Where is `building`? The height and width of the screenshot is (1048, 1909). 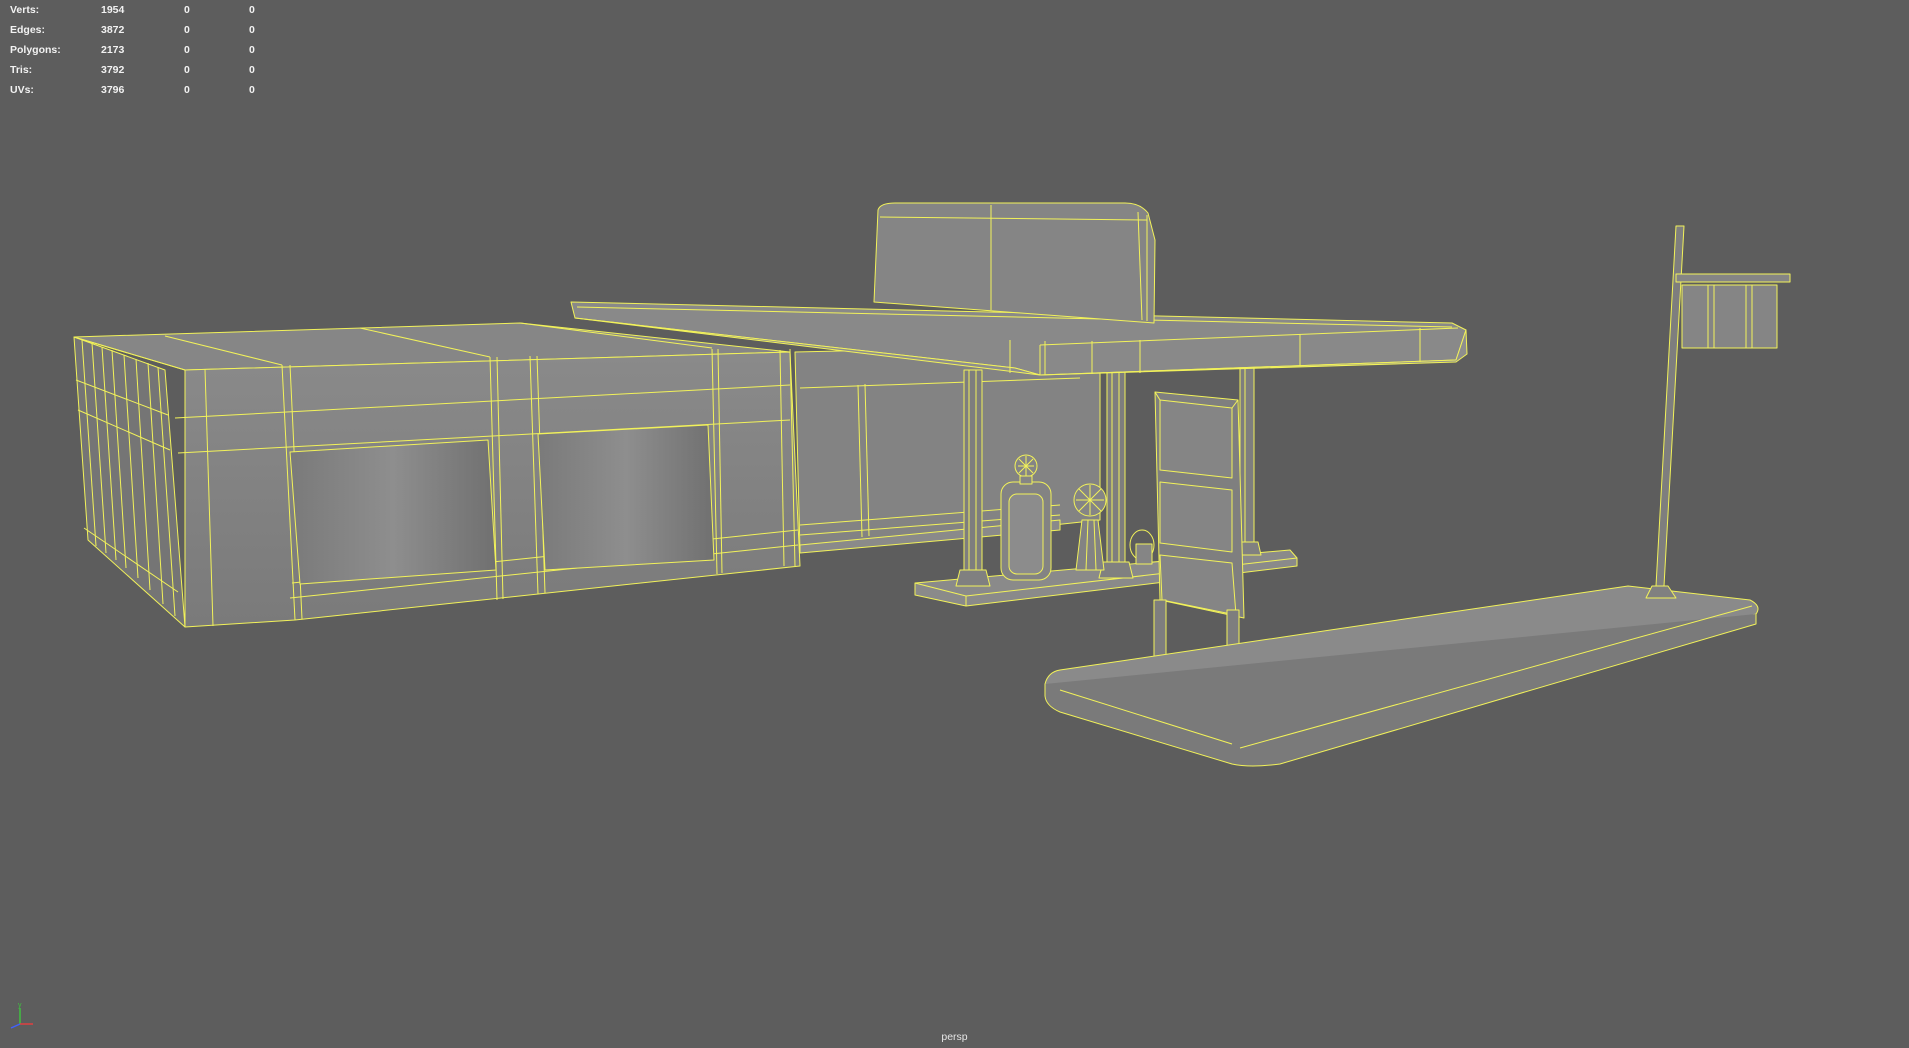 building is located at coordinates (437, 475).